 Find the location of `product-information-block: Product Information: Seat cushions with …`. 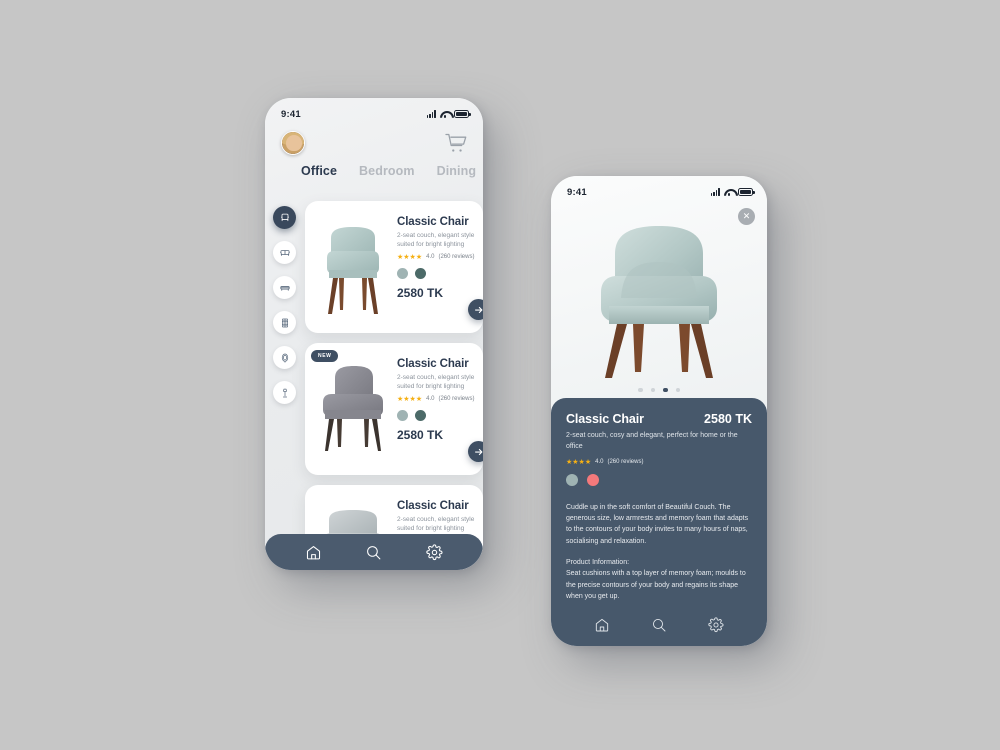

product-information-block: Product Information: Seat cushions with … is located at coordinates (659, 579).